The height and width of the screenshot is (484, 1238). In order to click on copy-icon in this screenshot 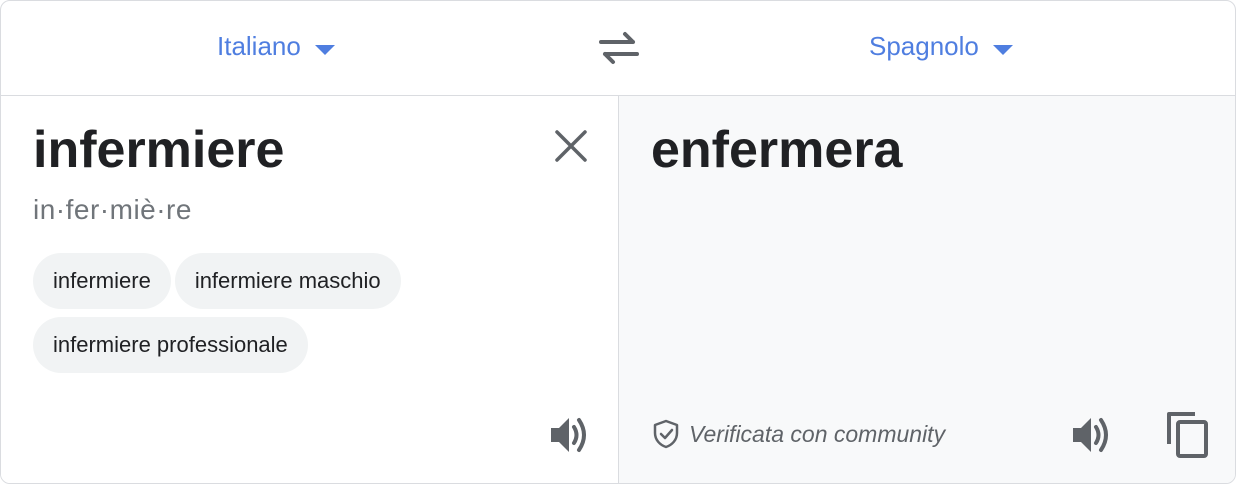, I will do `click(1187, 435)`.